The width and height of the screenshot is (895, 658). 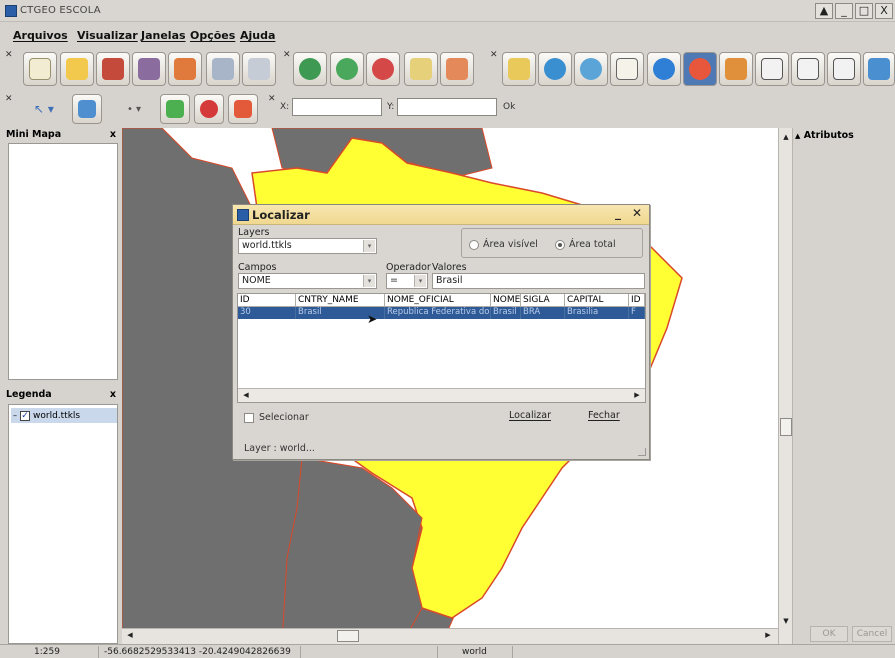 What do you see at coordinates (786, 427) in the screenshot?
I see `map-vertical-scroll-thumb` at bounding box center [786, 427].